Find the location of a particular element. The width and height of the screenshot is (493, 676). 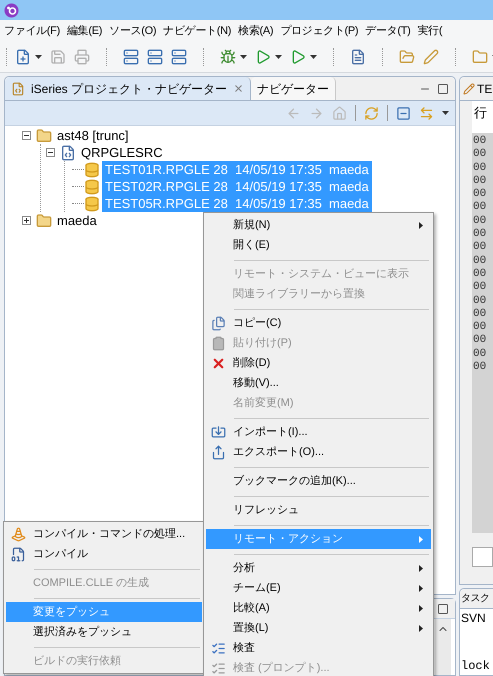

scrollbar is located at coordinates (443, 647).